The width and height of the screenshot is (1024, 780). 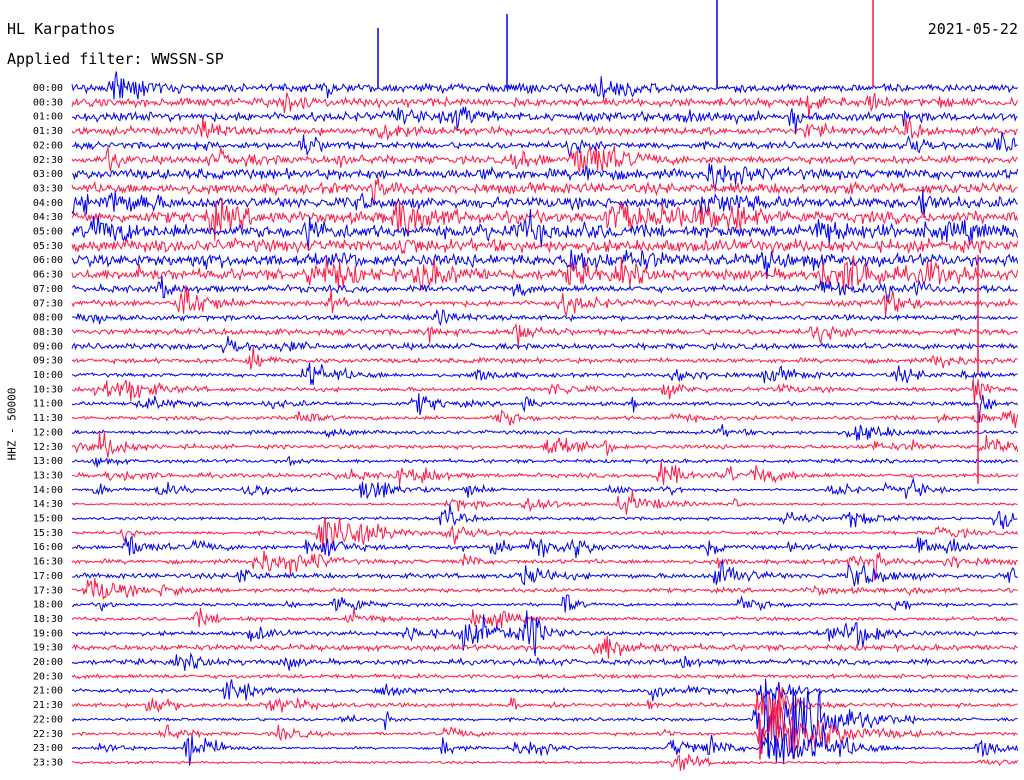 What do you see at coordinates (48, 490) in the screenshot?
I see `time-tick-label: 14:00` at bounding box center [48, 490].